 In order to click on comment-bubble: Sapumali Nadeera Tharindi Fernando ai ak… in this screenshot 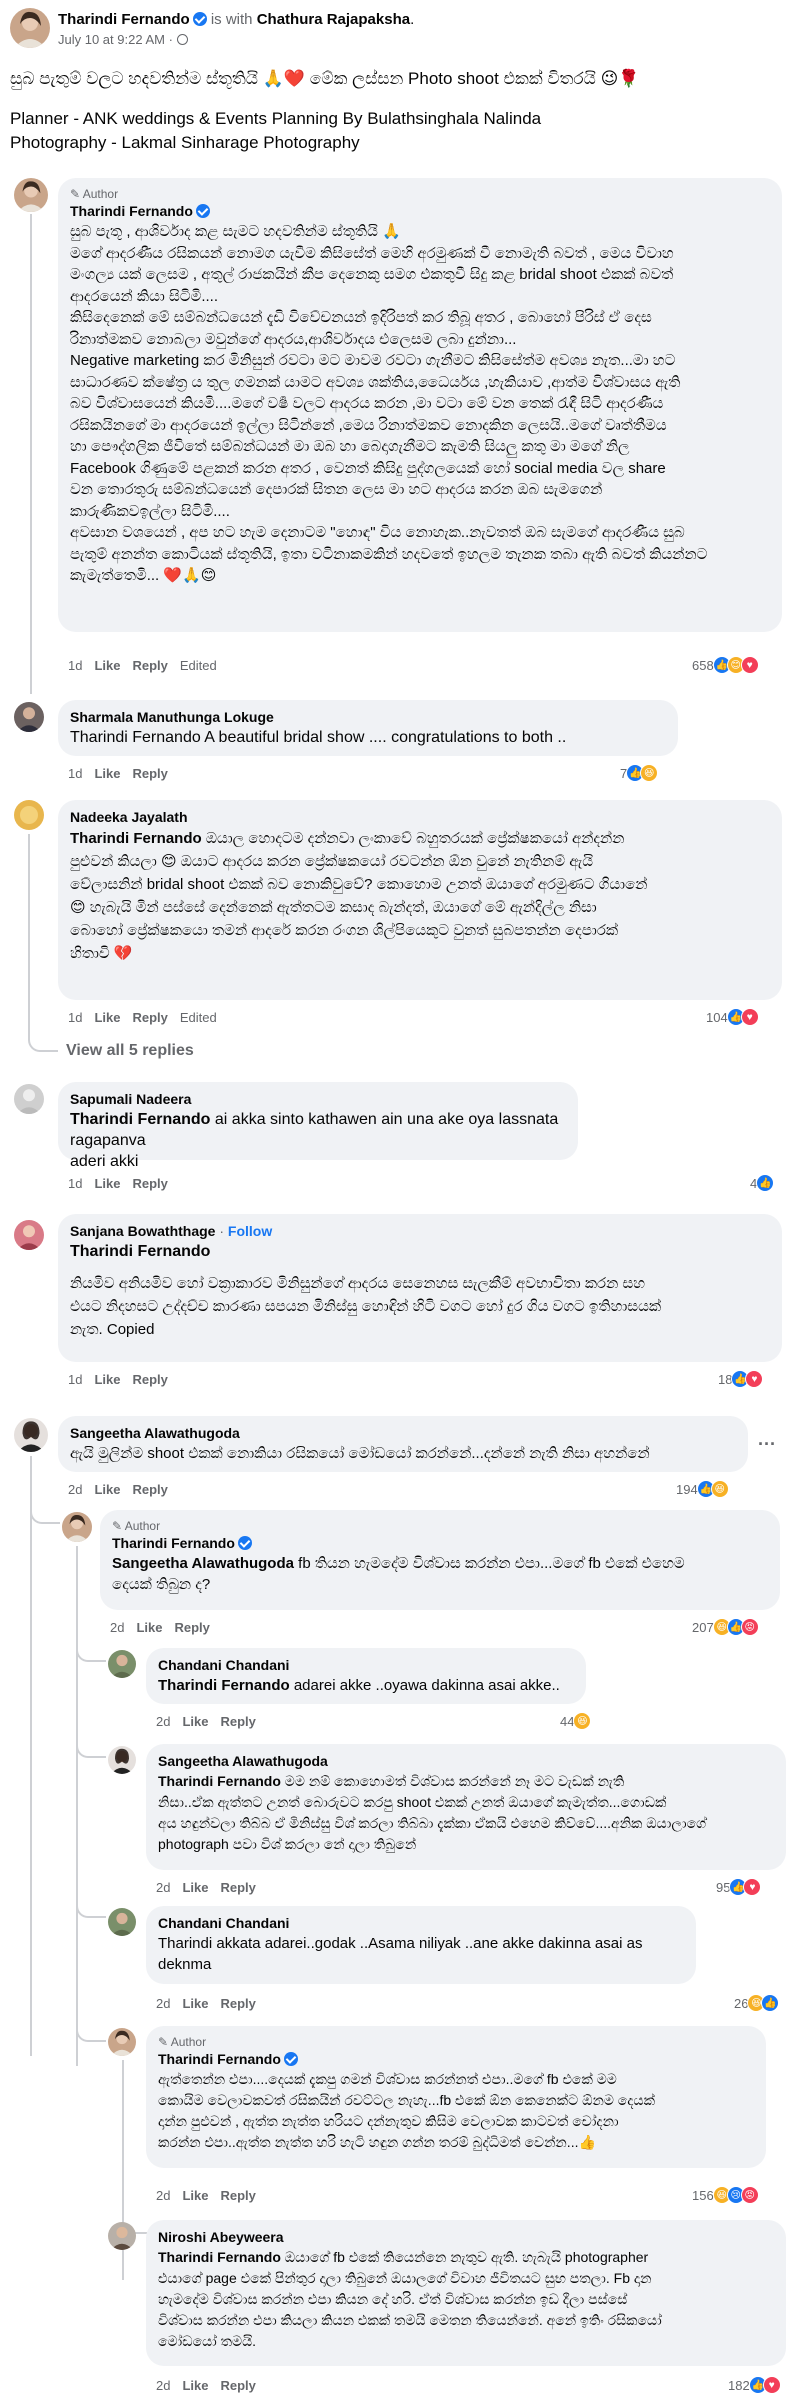, I will do `click(318, 1126)`.